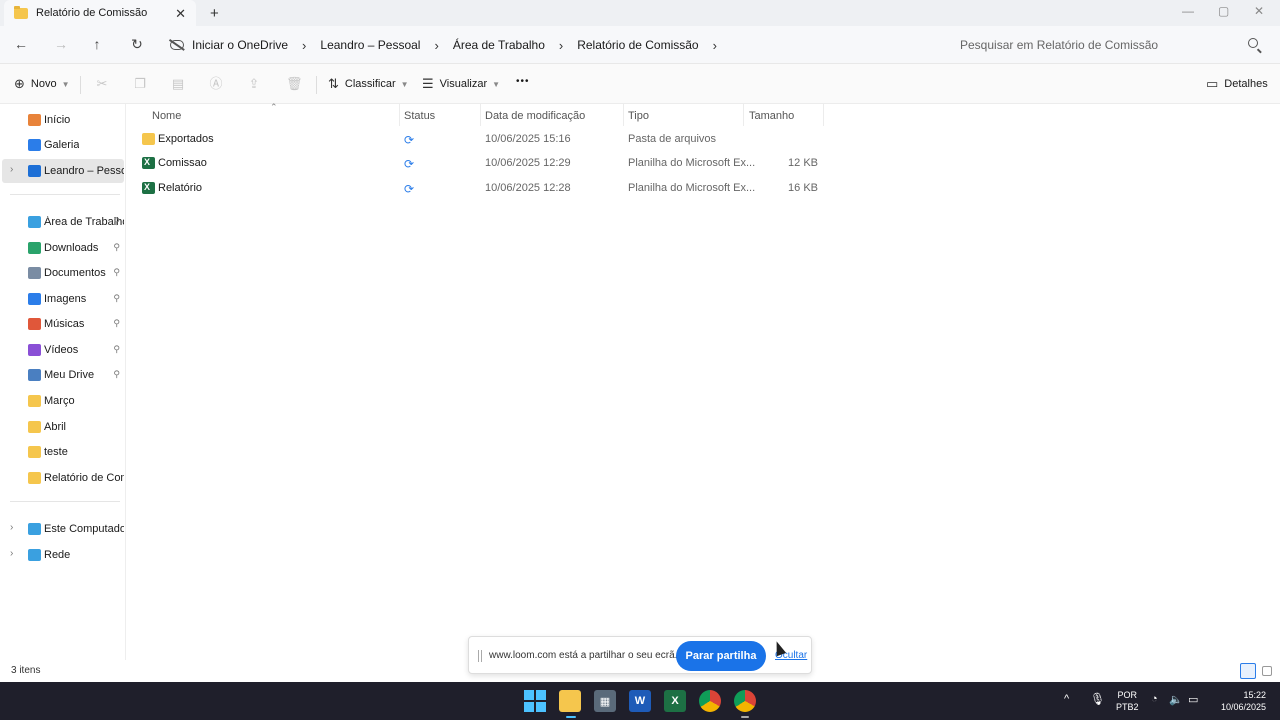 This screenshot has width=1280, height=720. I want to click on file-explorer-icon, so click(570, 701).